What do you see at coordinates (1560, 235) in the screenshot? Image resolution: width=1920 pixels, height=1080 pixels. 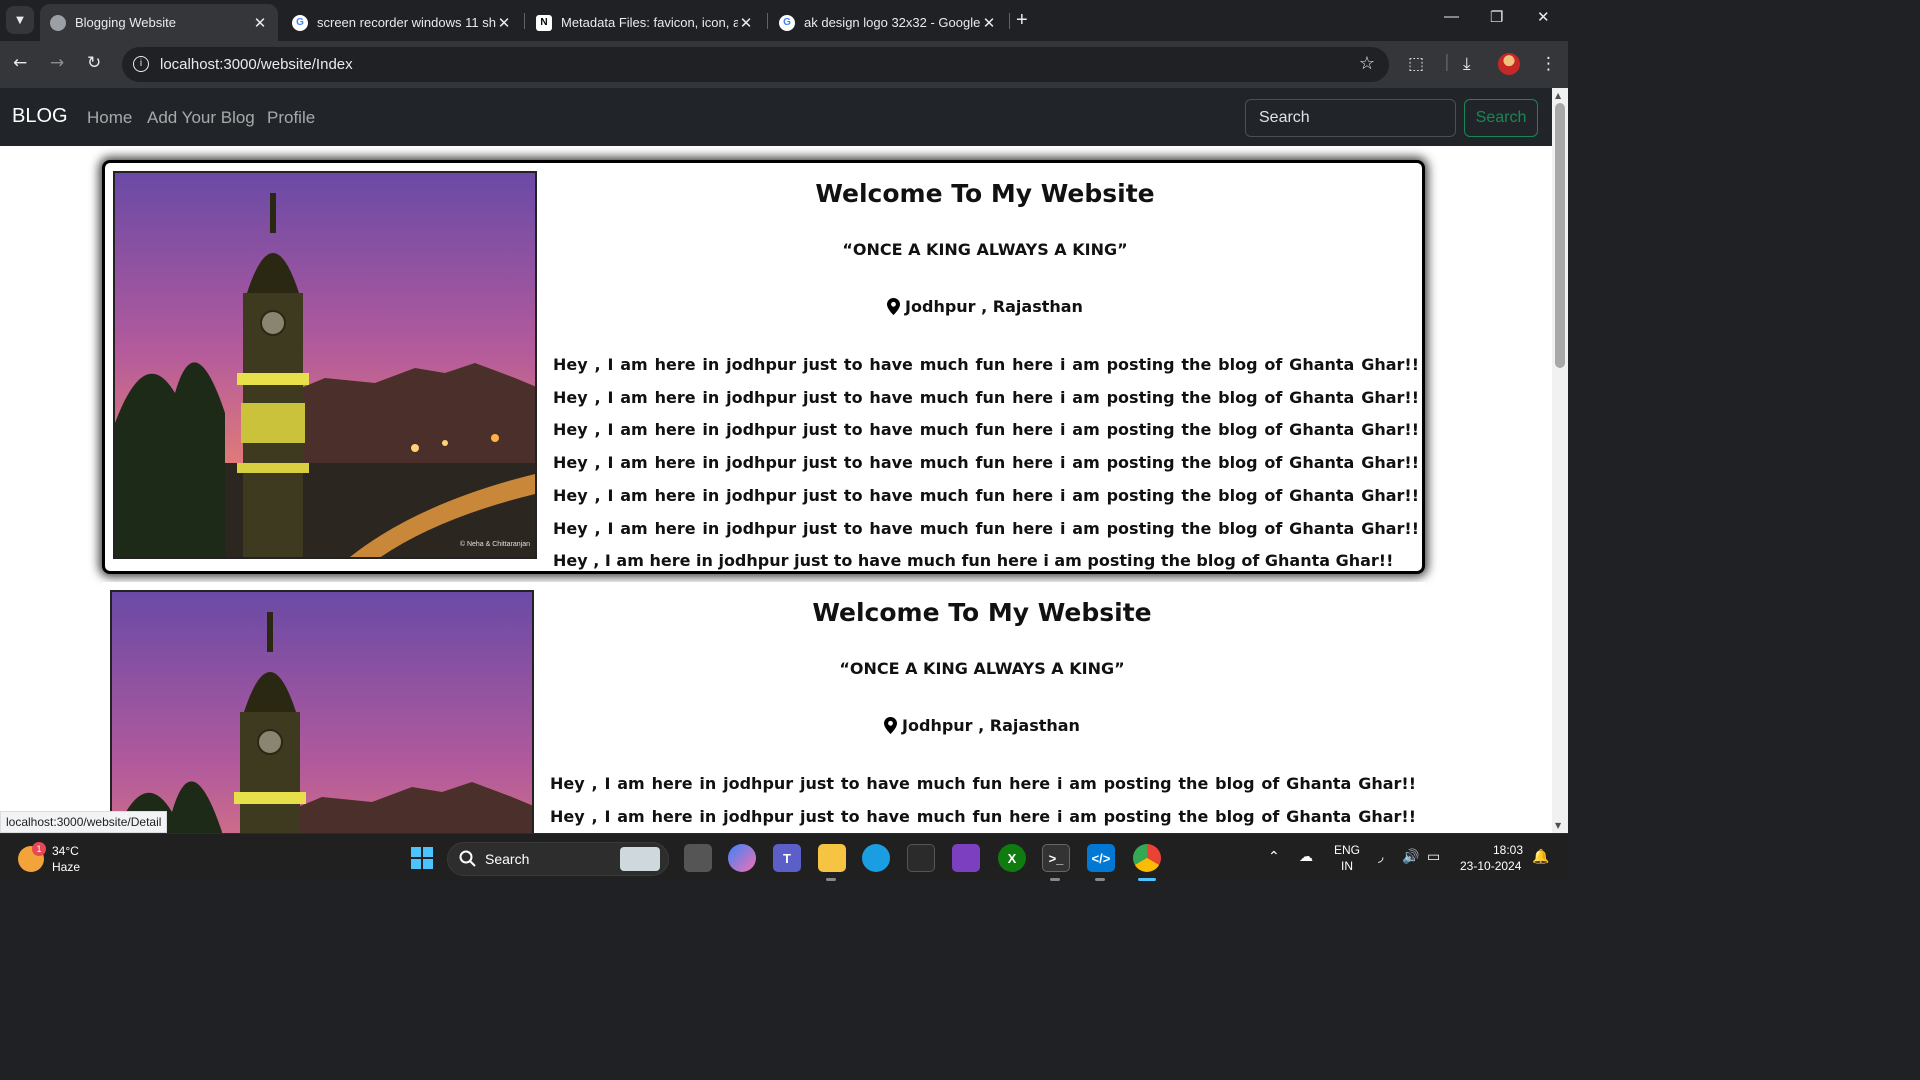 I see `scrollbar-thumb` at bounding box center [1560, 235].